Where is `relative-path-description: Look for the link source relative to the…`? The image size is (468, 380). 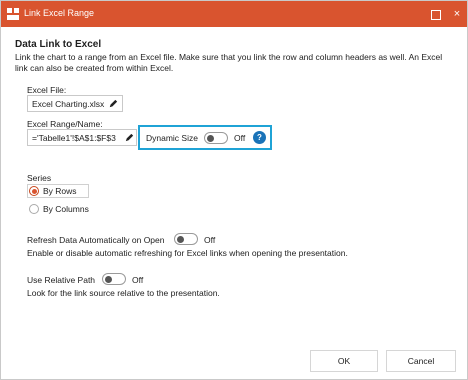 relative-path-description: Look for the link source relative to the… is located at coordinates (123, 293).